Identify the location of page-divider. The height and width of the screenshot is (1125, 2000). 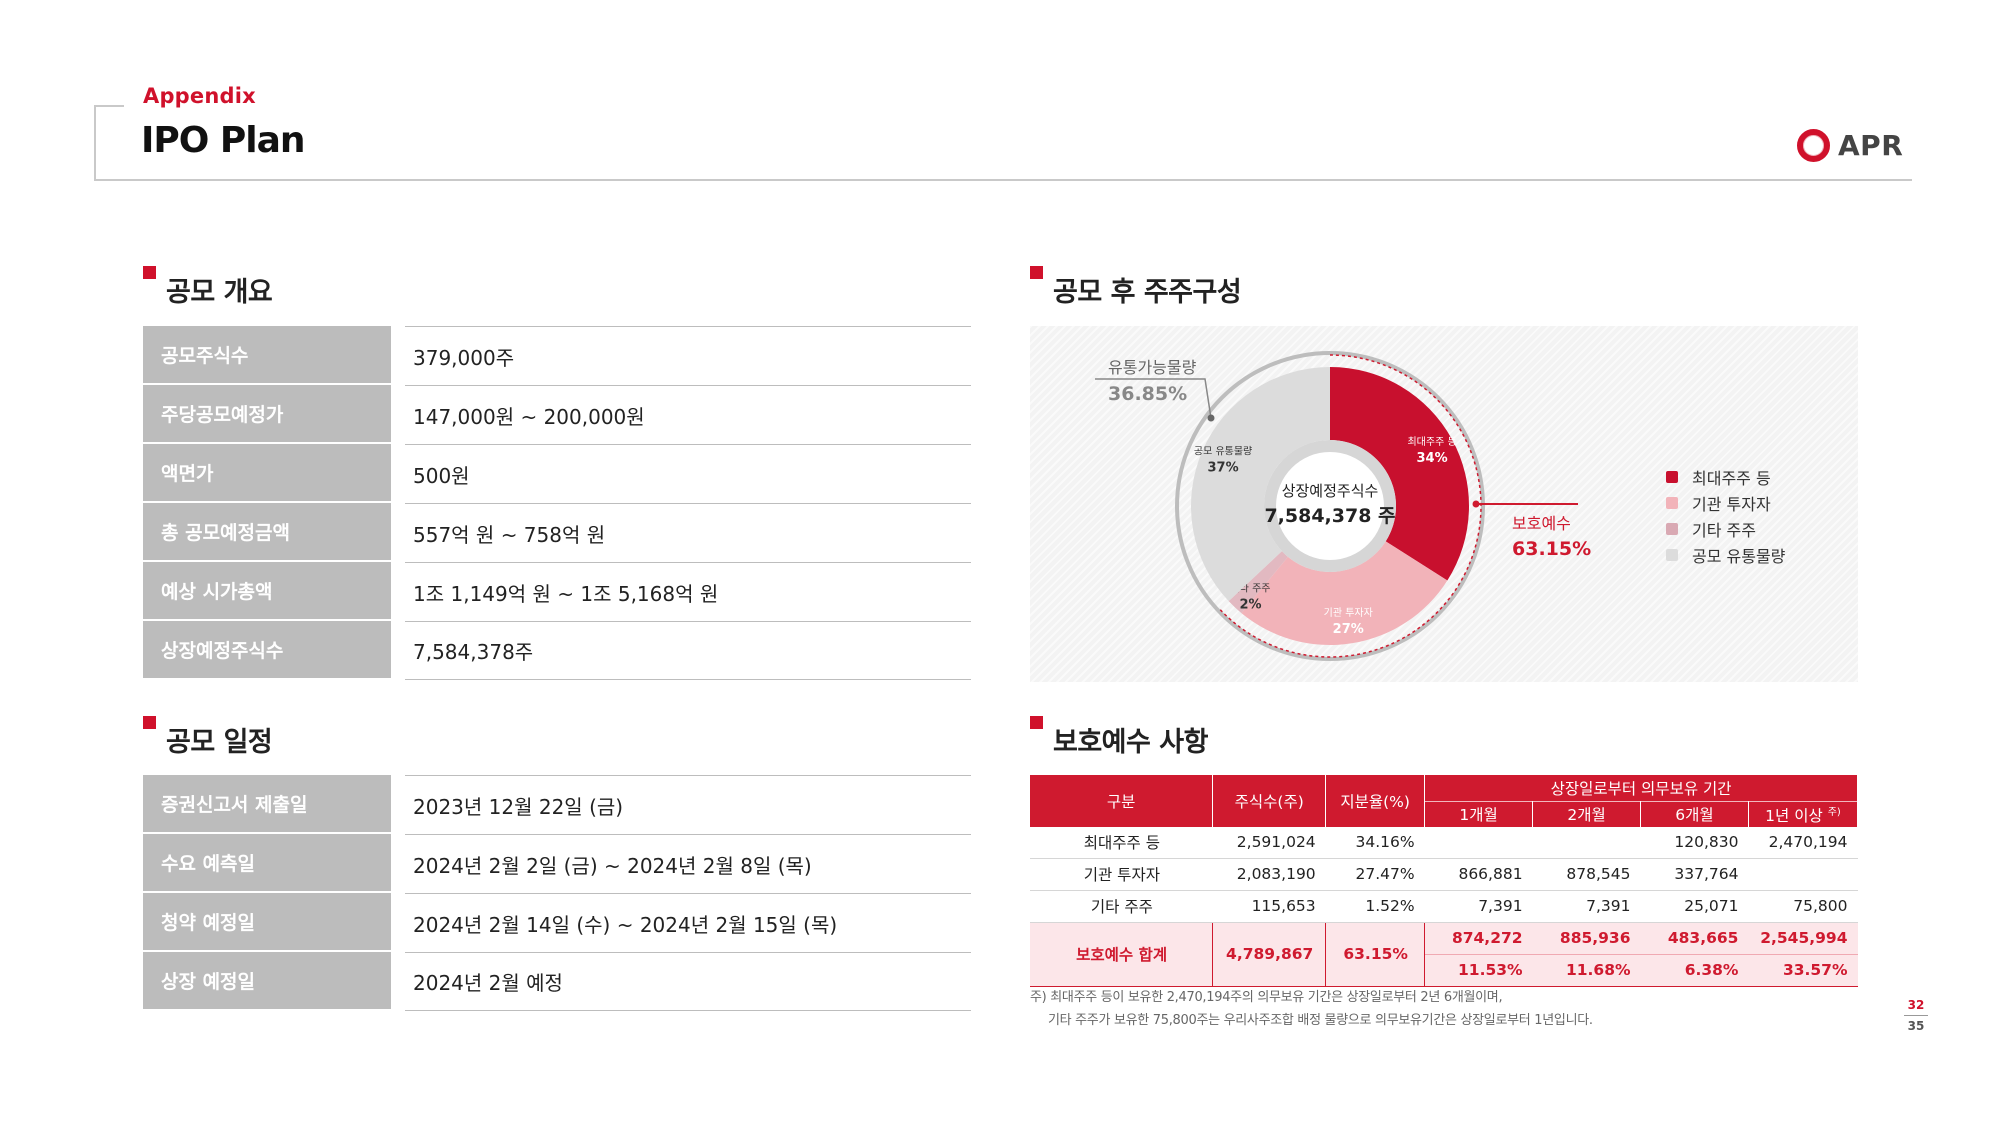
(1916, 1015).